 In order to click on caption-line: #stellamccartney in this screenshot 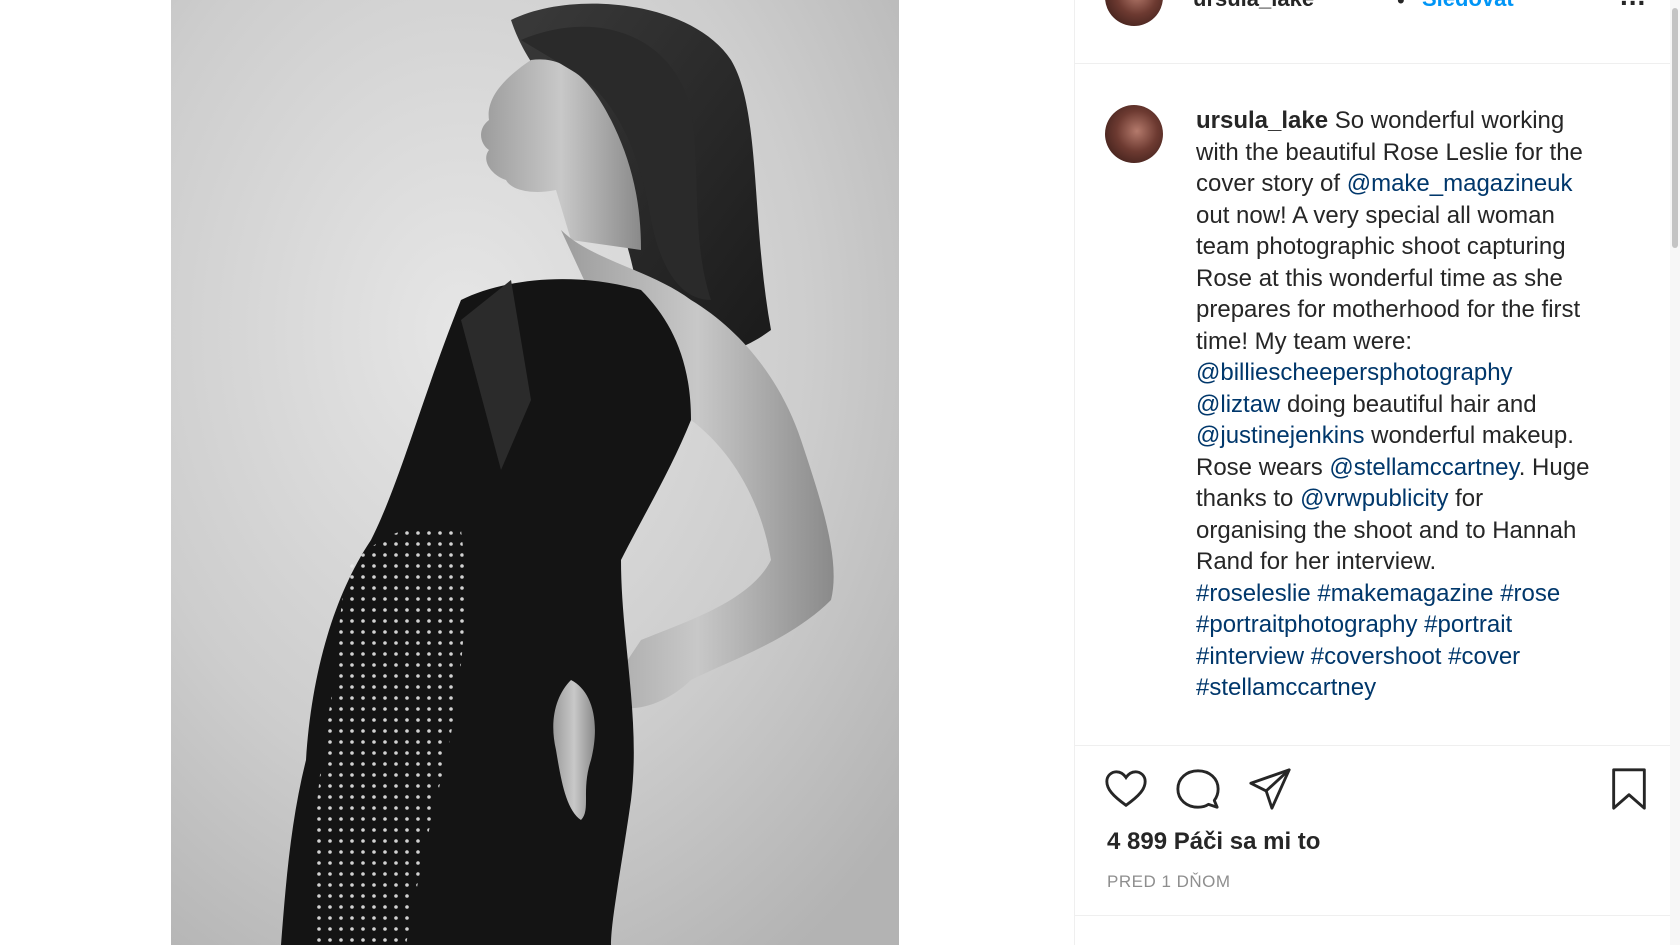, I will do `click(1411, 688)`.